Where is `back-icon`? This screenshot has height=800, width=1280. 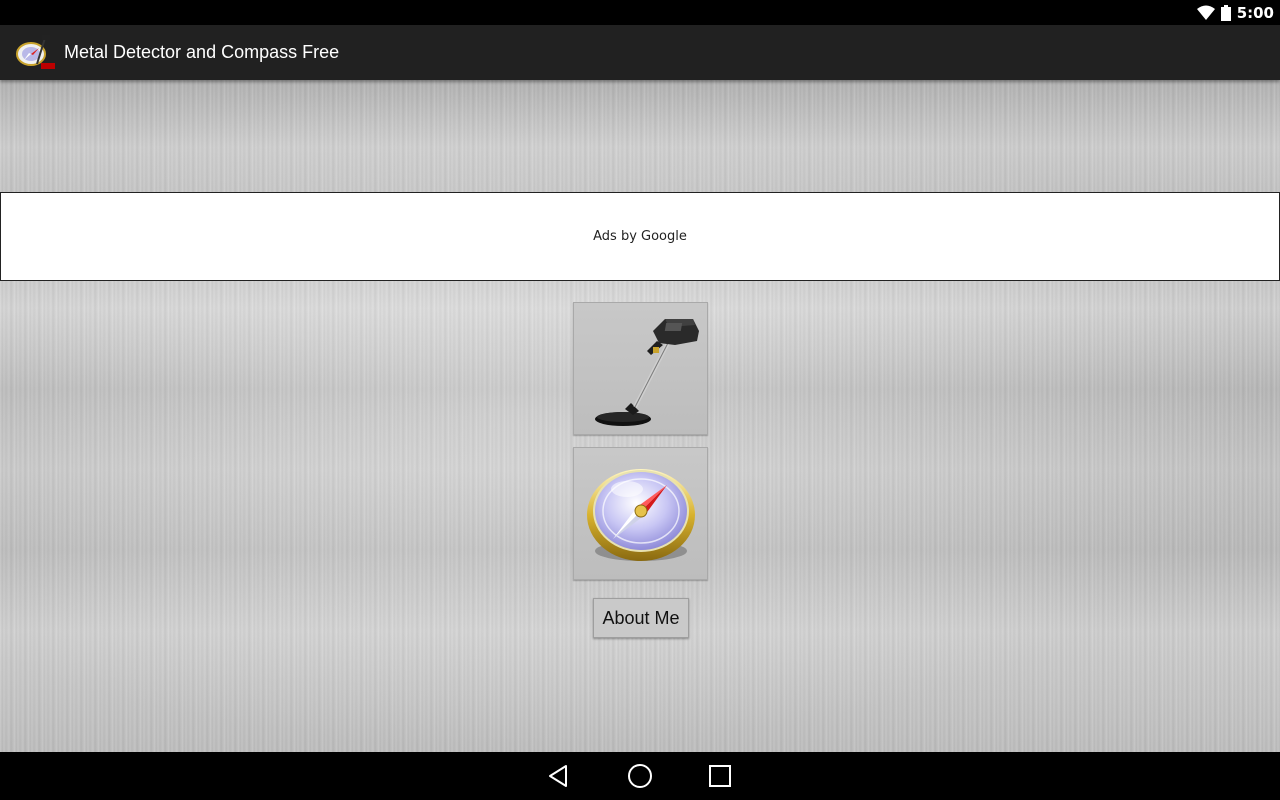
back-icon is located at coordinates (559, 776).